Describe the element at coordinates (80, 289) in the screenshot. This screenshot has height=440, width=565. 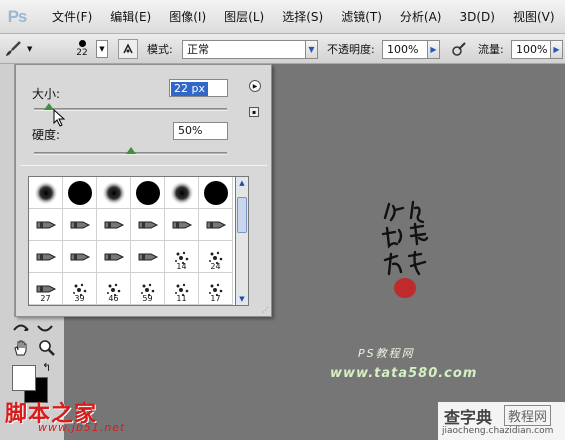
I see `brush-preset-splat: 39` at that location.